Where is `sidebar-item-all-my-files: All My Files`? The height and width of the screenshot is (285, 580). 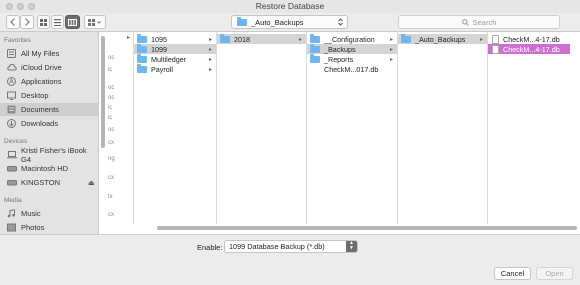 sidebar-item-all-my-files: All My Files is located at coordinates (49, 53).